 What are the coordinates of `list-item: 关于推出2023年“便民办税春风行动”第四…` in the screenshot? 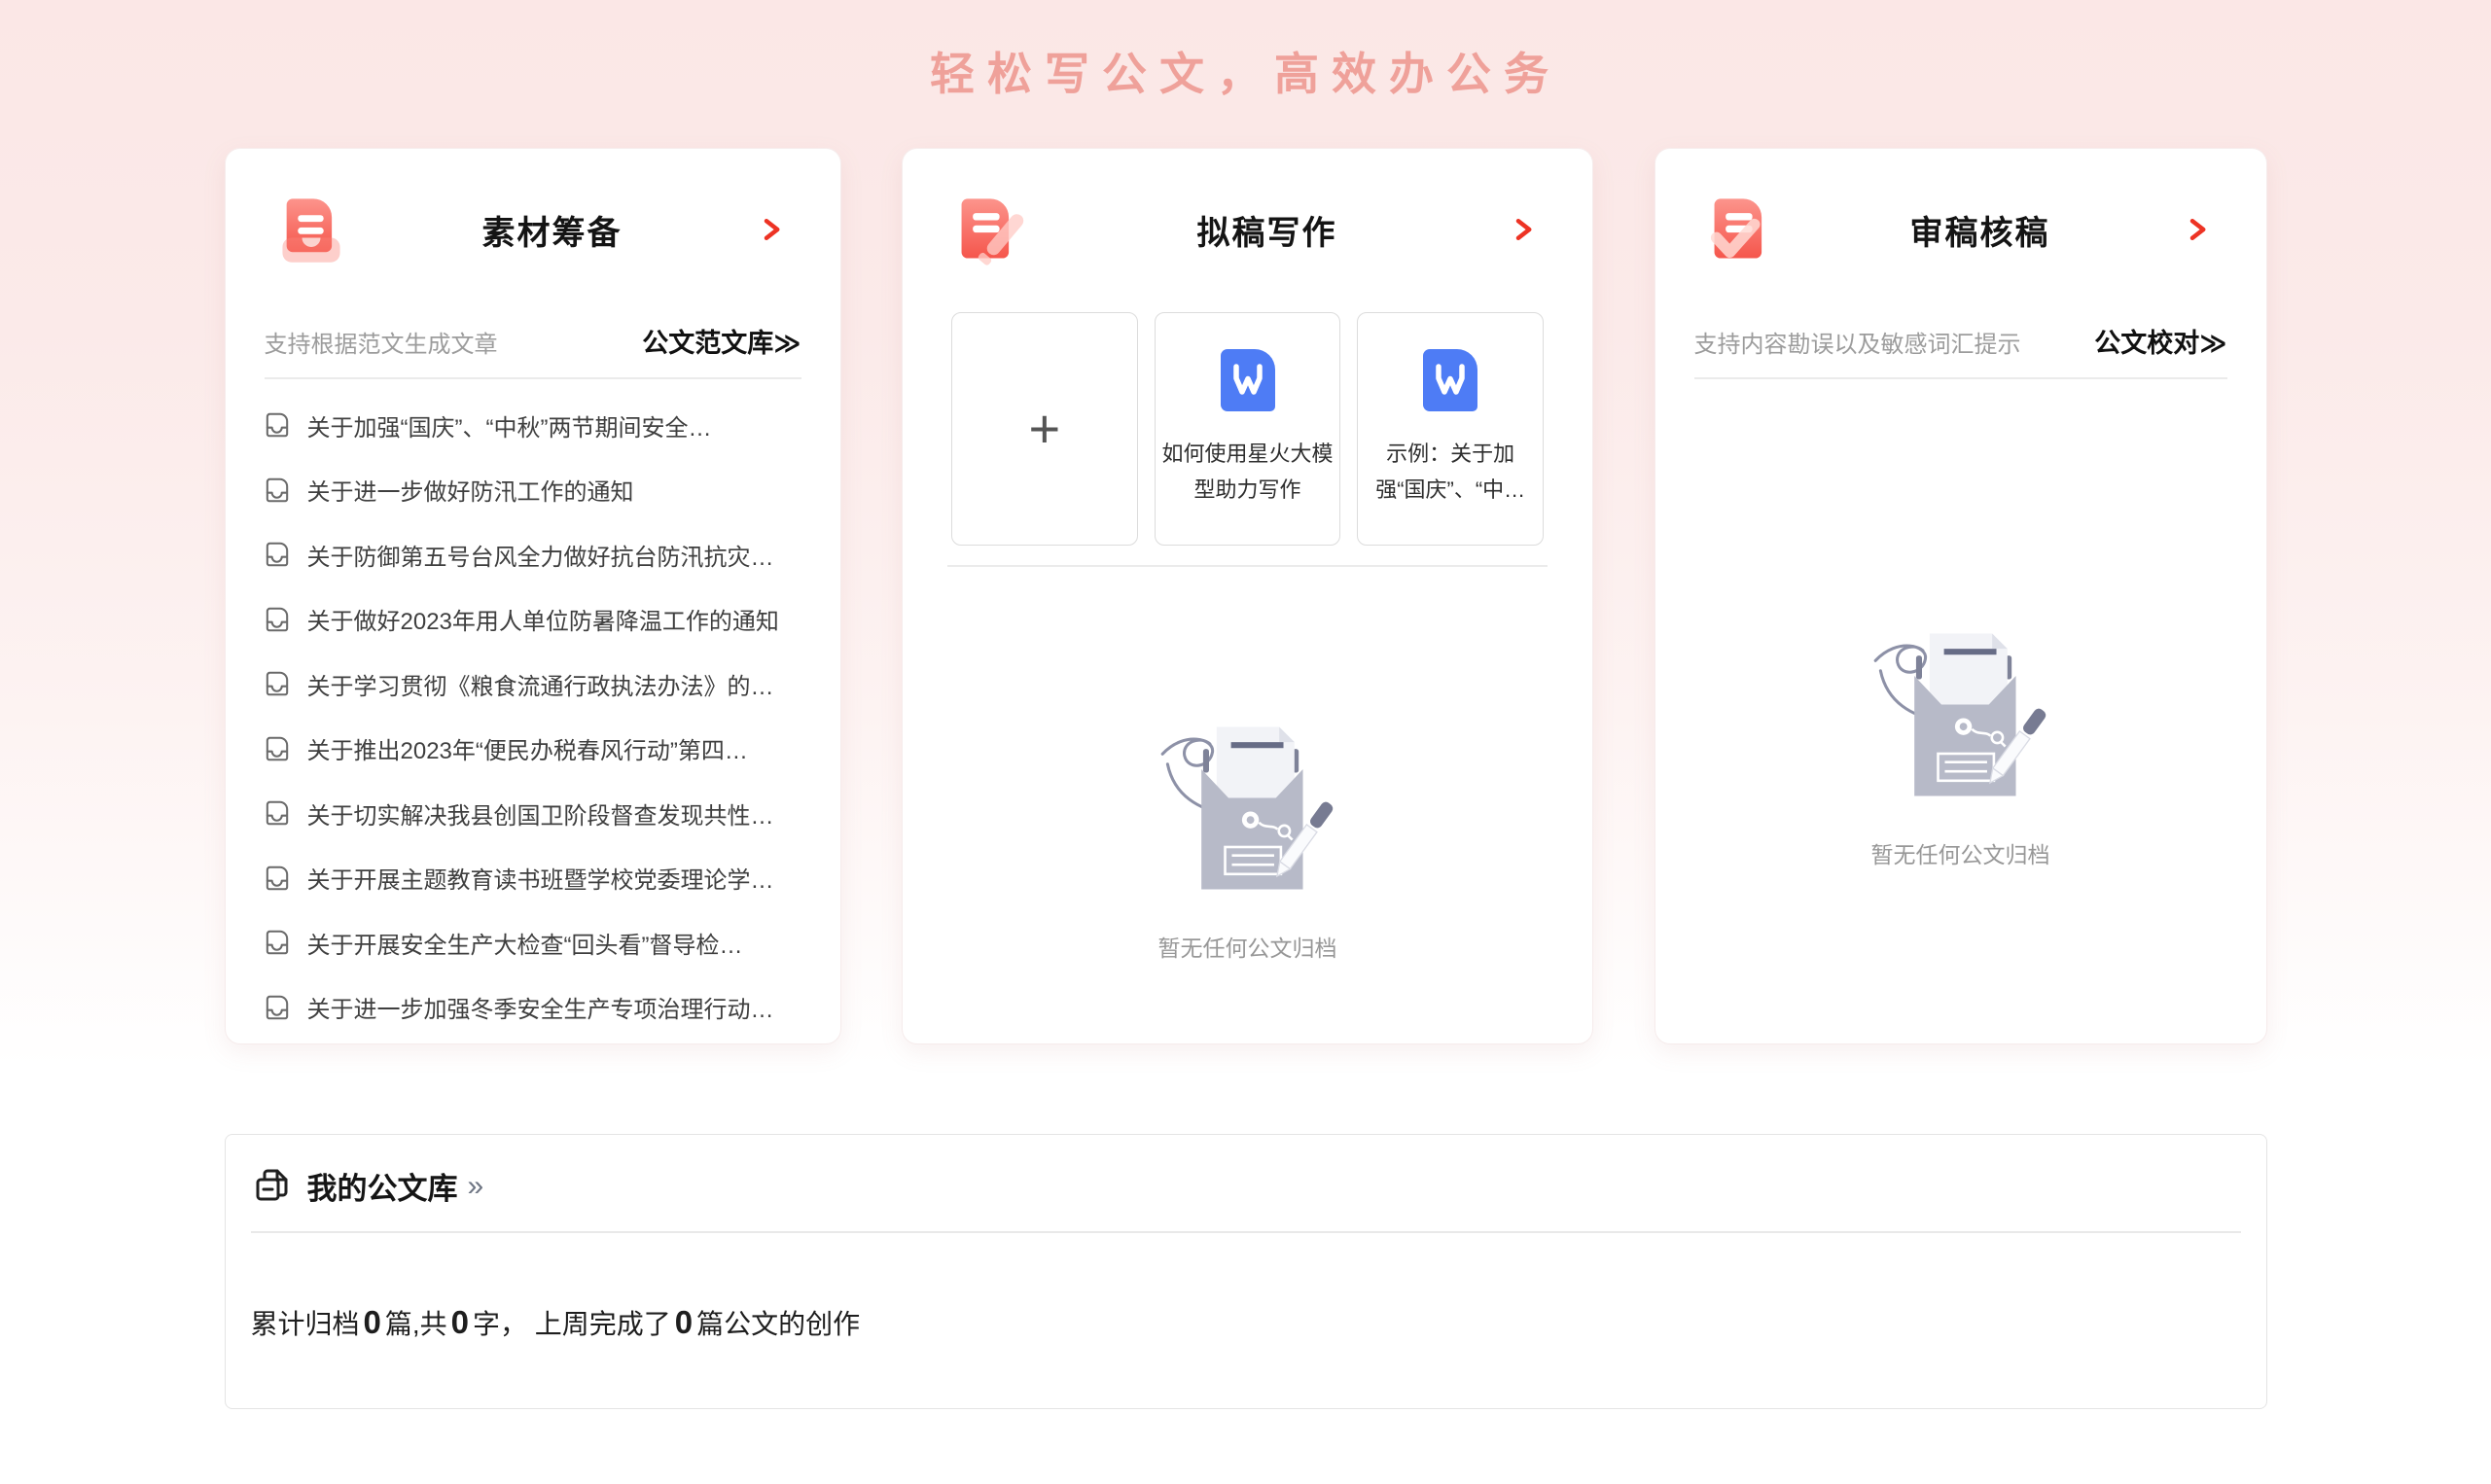 It's located at (533, 750).